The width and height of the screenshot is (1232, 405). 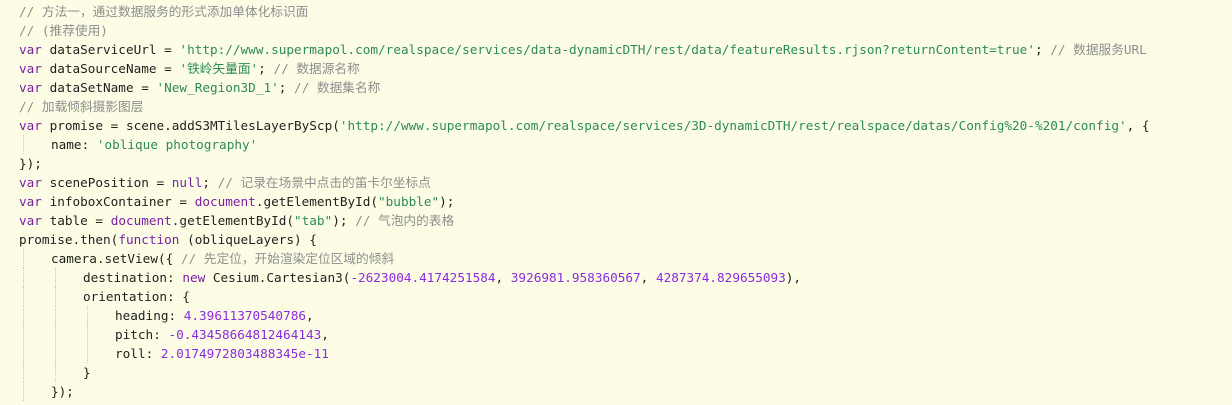 I want to click on code-token-pl: }, so click(x=87, y=372).